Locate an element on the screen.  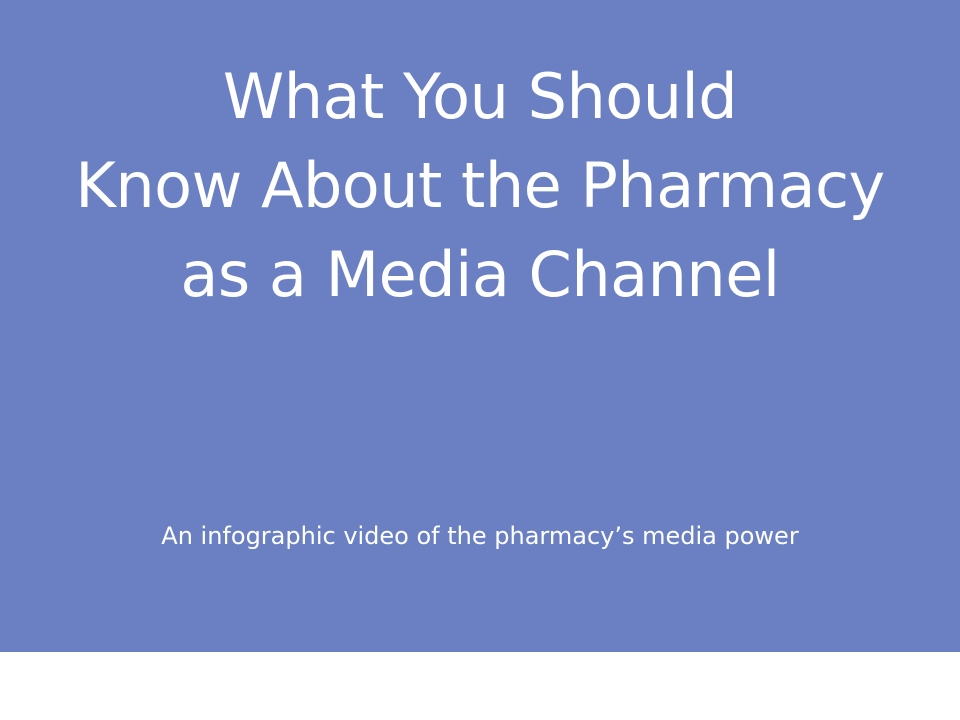
bottom-strip is located at coordinates (480, 686).